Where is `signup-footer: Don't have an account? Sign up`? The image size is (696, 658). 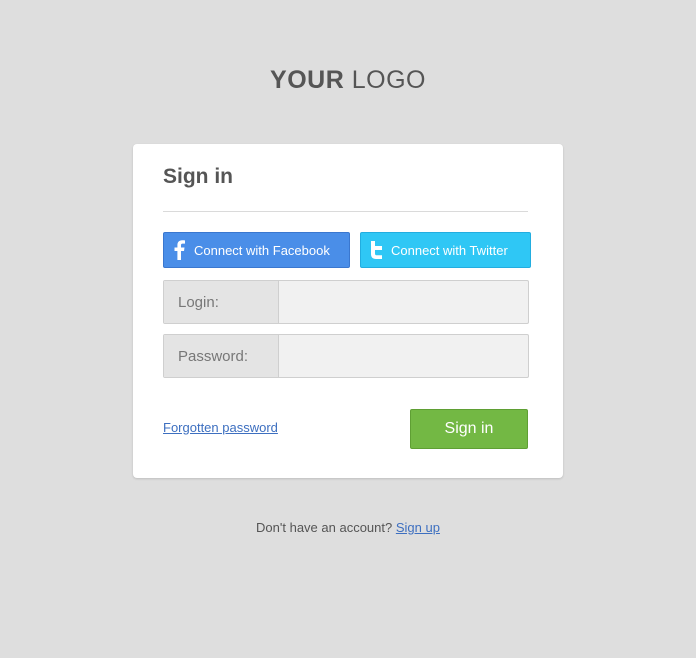 signup-footer: Don't have an account? Sign up is located at coordinates (348, 527).